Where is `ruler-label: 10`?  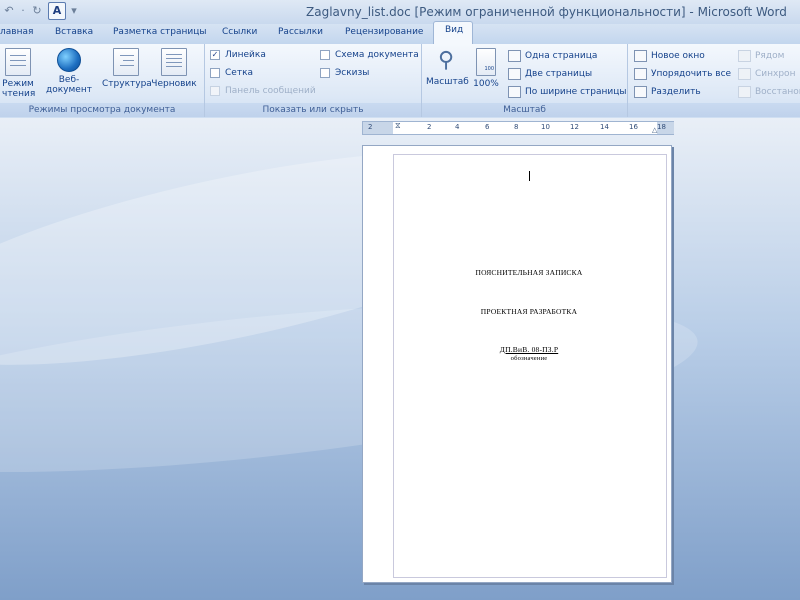 ruler-label: 10 is located at coordinates (545, 127).